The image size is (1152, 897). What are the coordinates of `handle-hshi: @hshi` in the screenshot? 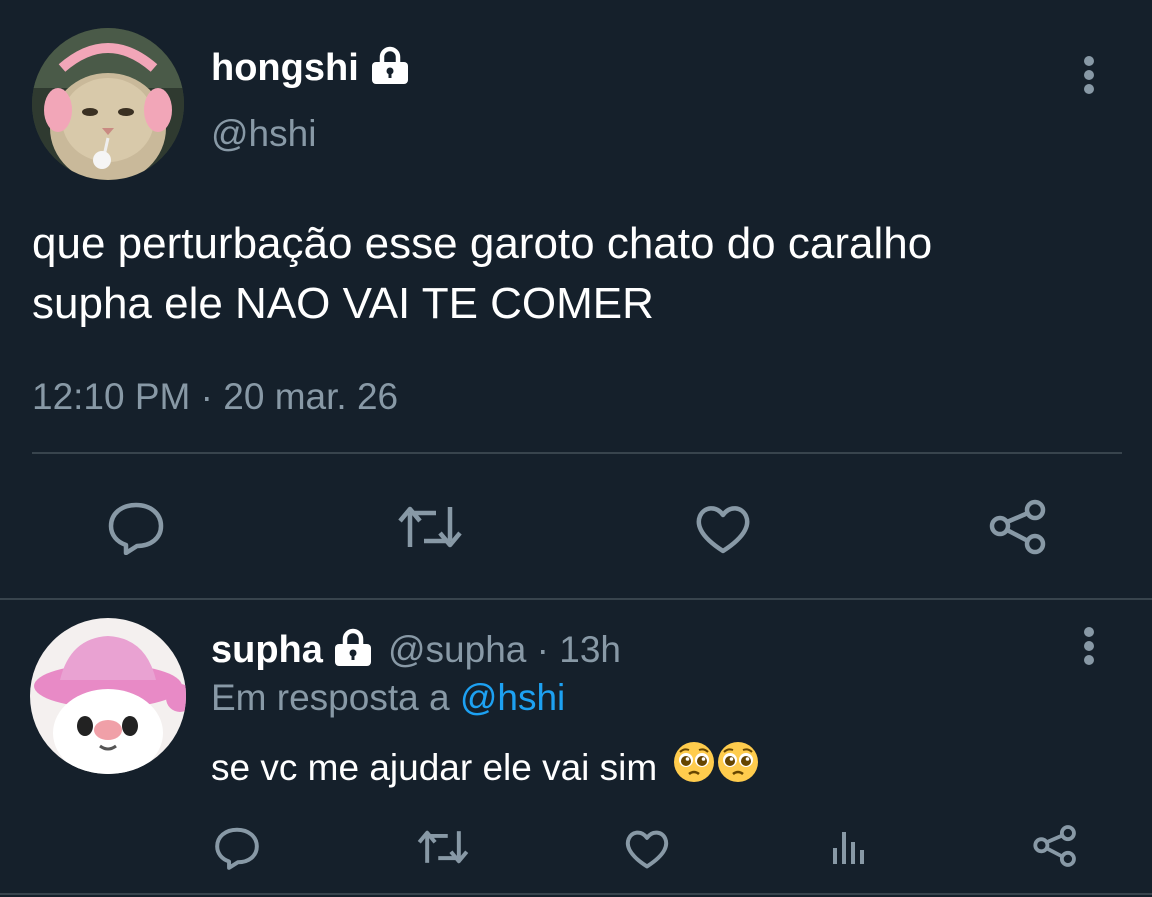 It's located at (263, 134).